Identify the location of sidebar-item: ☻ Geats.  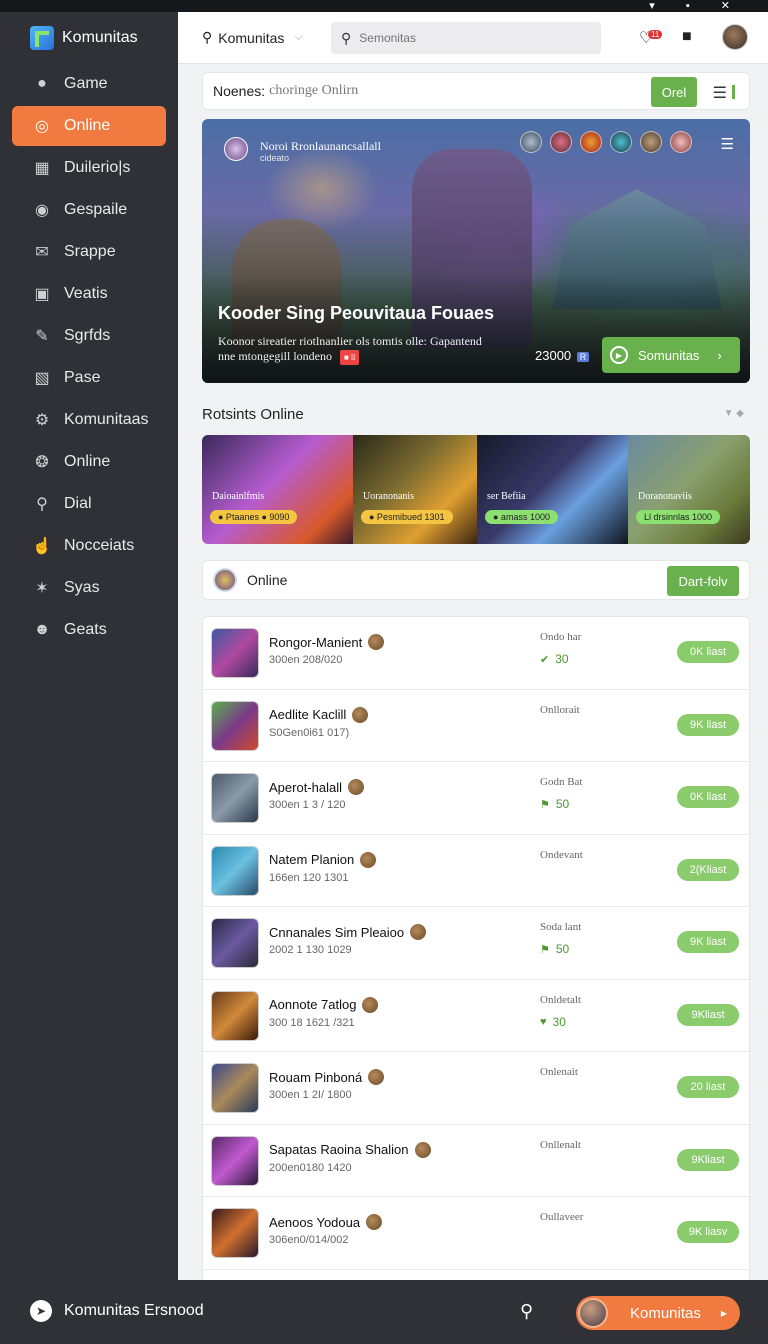
(89, 630).